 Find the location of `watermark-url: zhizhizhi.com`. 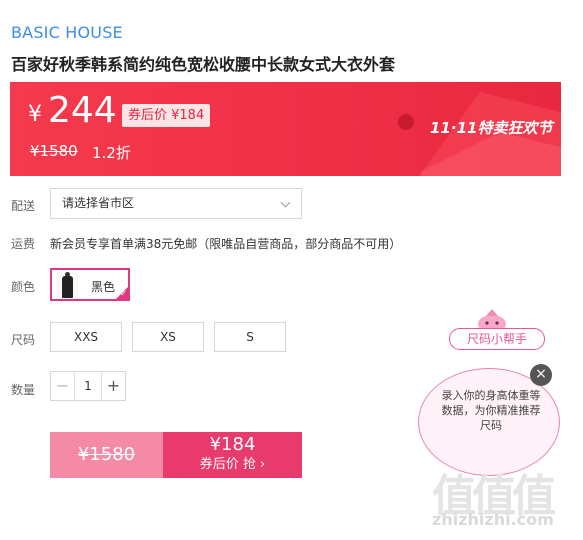

watermark-url: zhizhizhi.com is located at coordinates (493, 519).